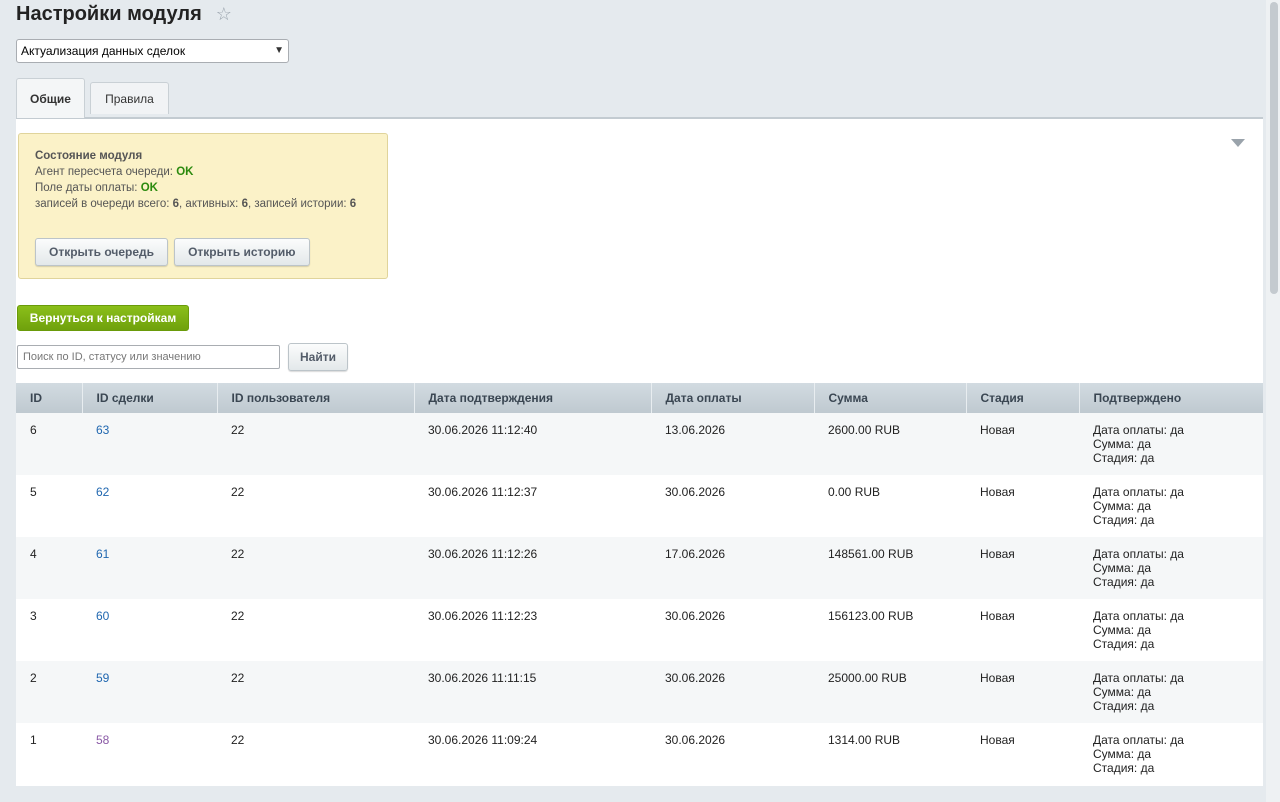  I want to click on scrollbar-thumb, so click(1274, 148).